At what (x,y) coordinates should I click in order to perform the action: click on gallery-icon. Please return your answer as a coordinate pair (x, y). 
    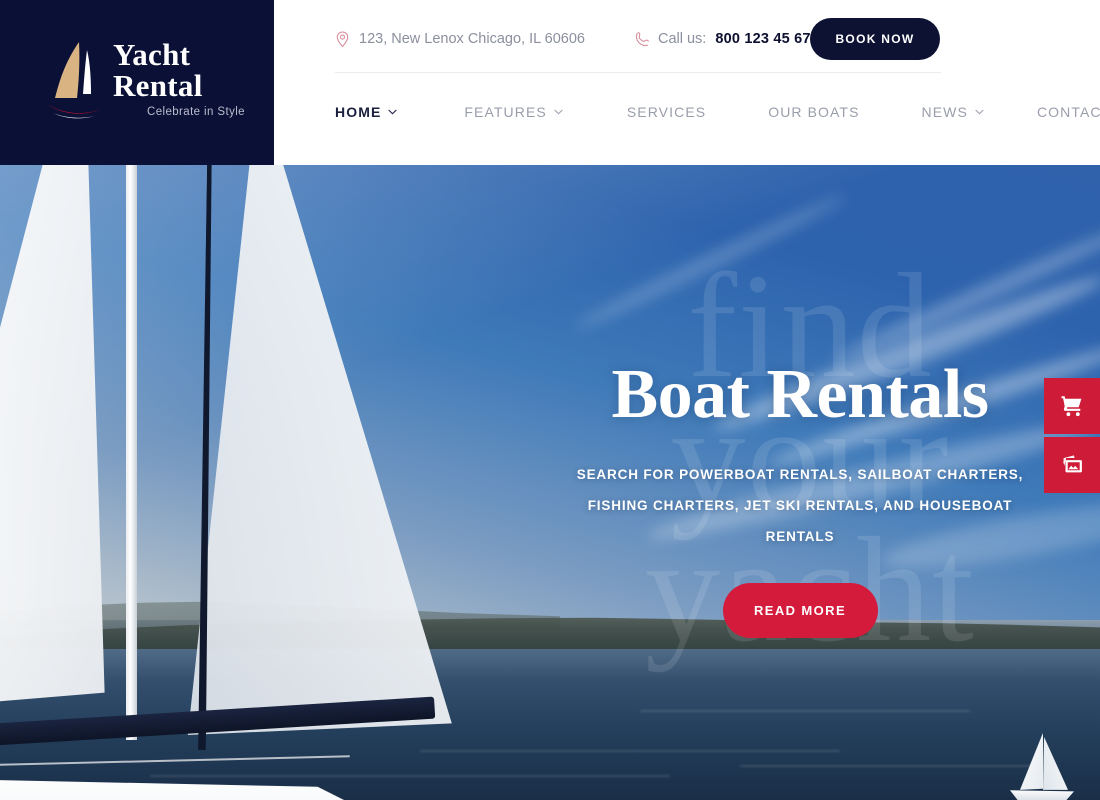
    Looking at the image, I should click on (1072, 464).